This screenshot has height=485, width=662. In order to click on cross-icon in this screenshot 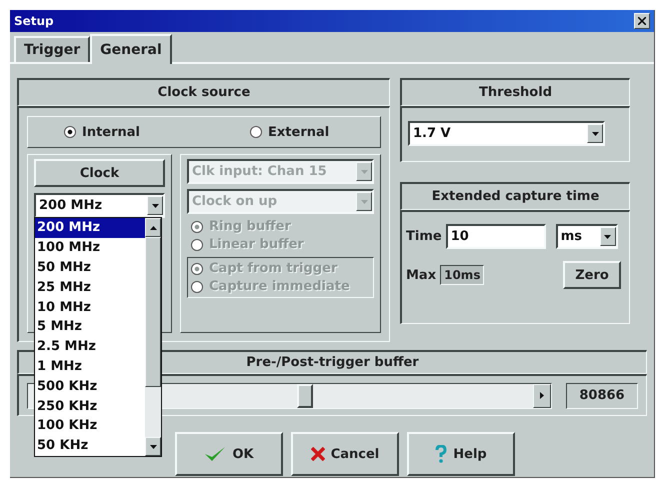, I will do `click(317, 454)`.